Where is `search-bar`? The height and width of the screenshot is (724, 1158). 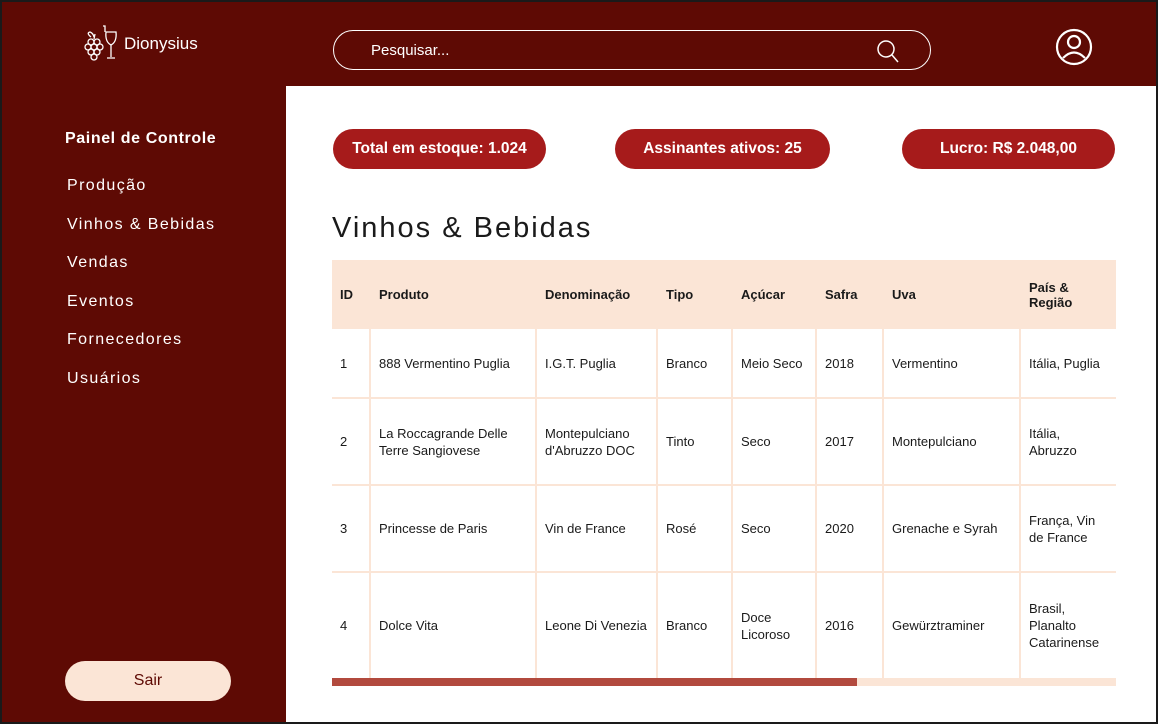 search-bar is located at coordinates (632, 50).